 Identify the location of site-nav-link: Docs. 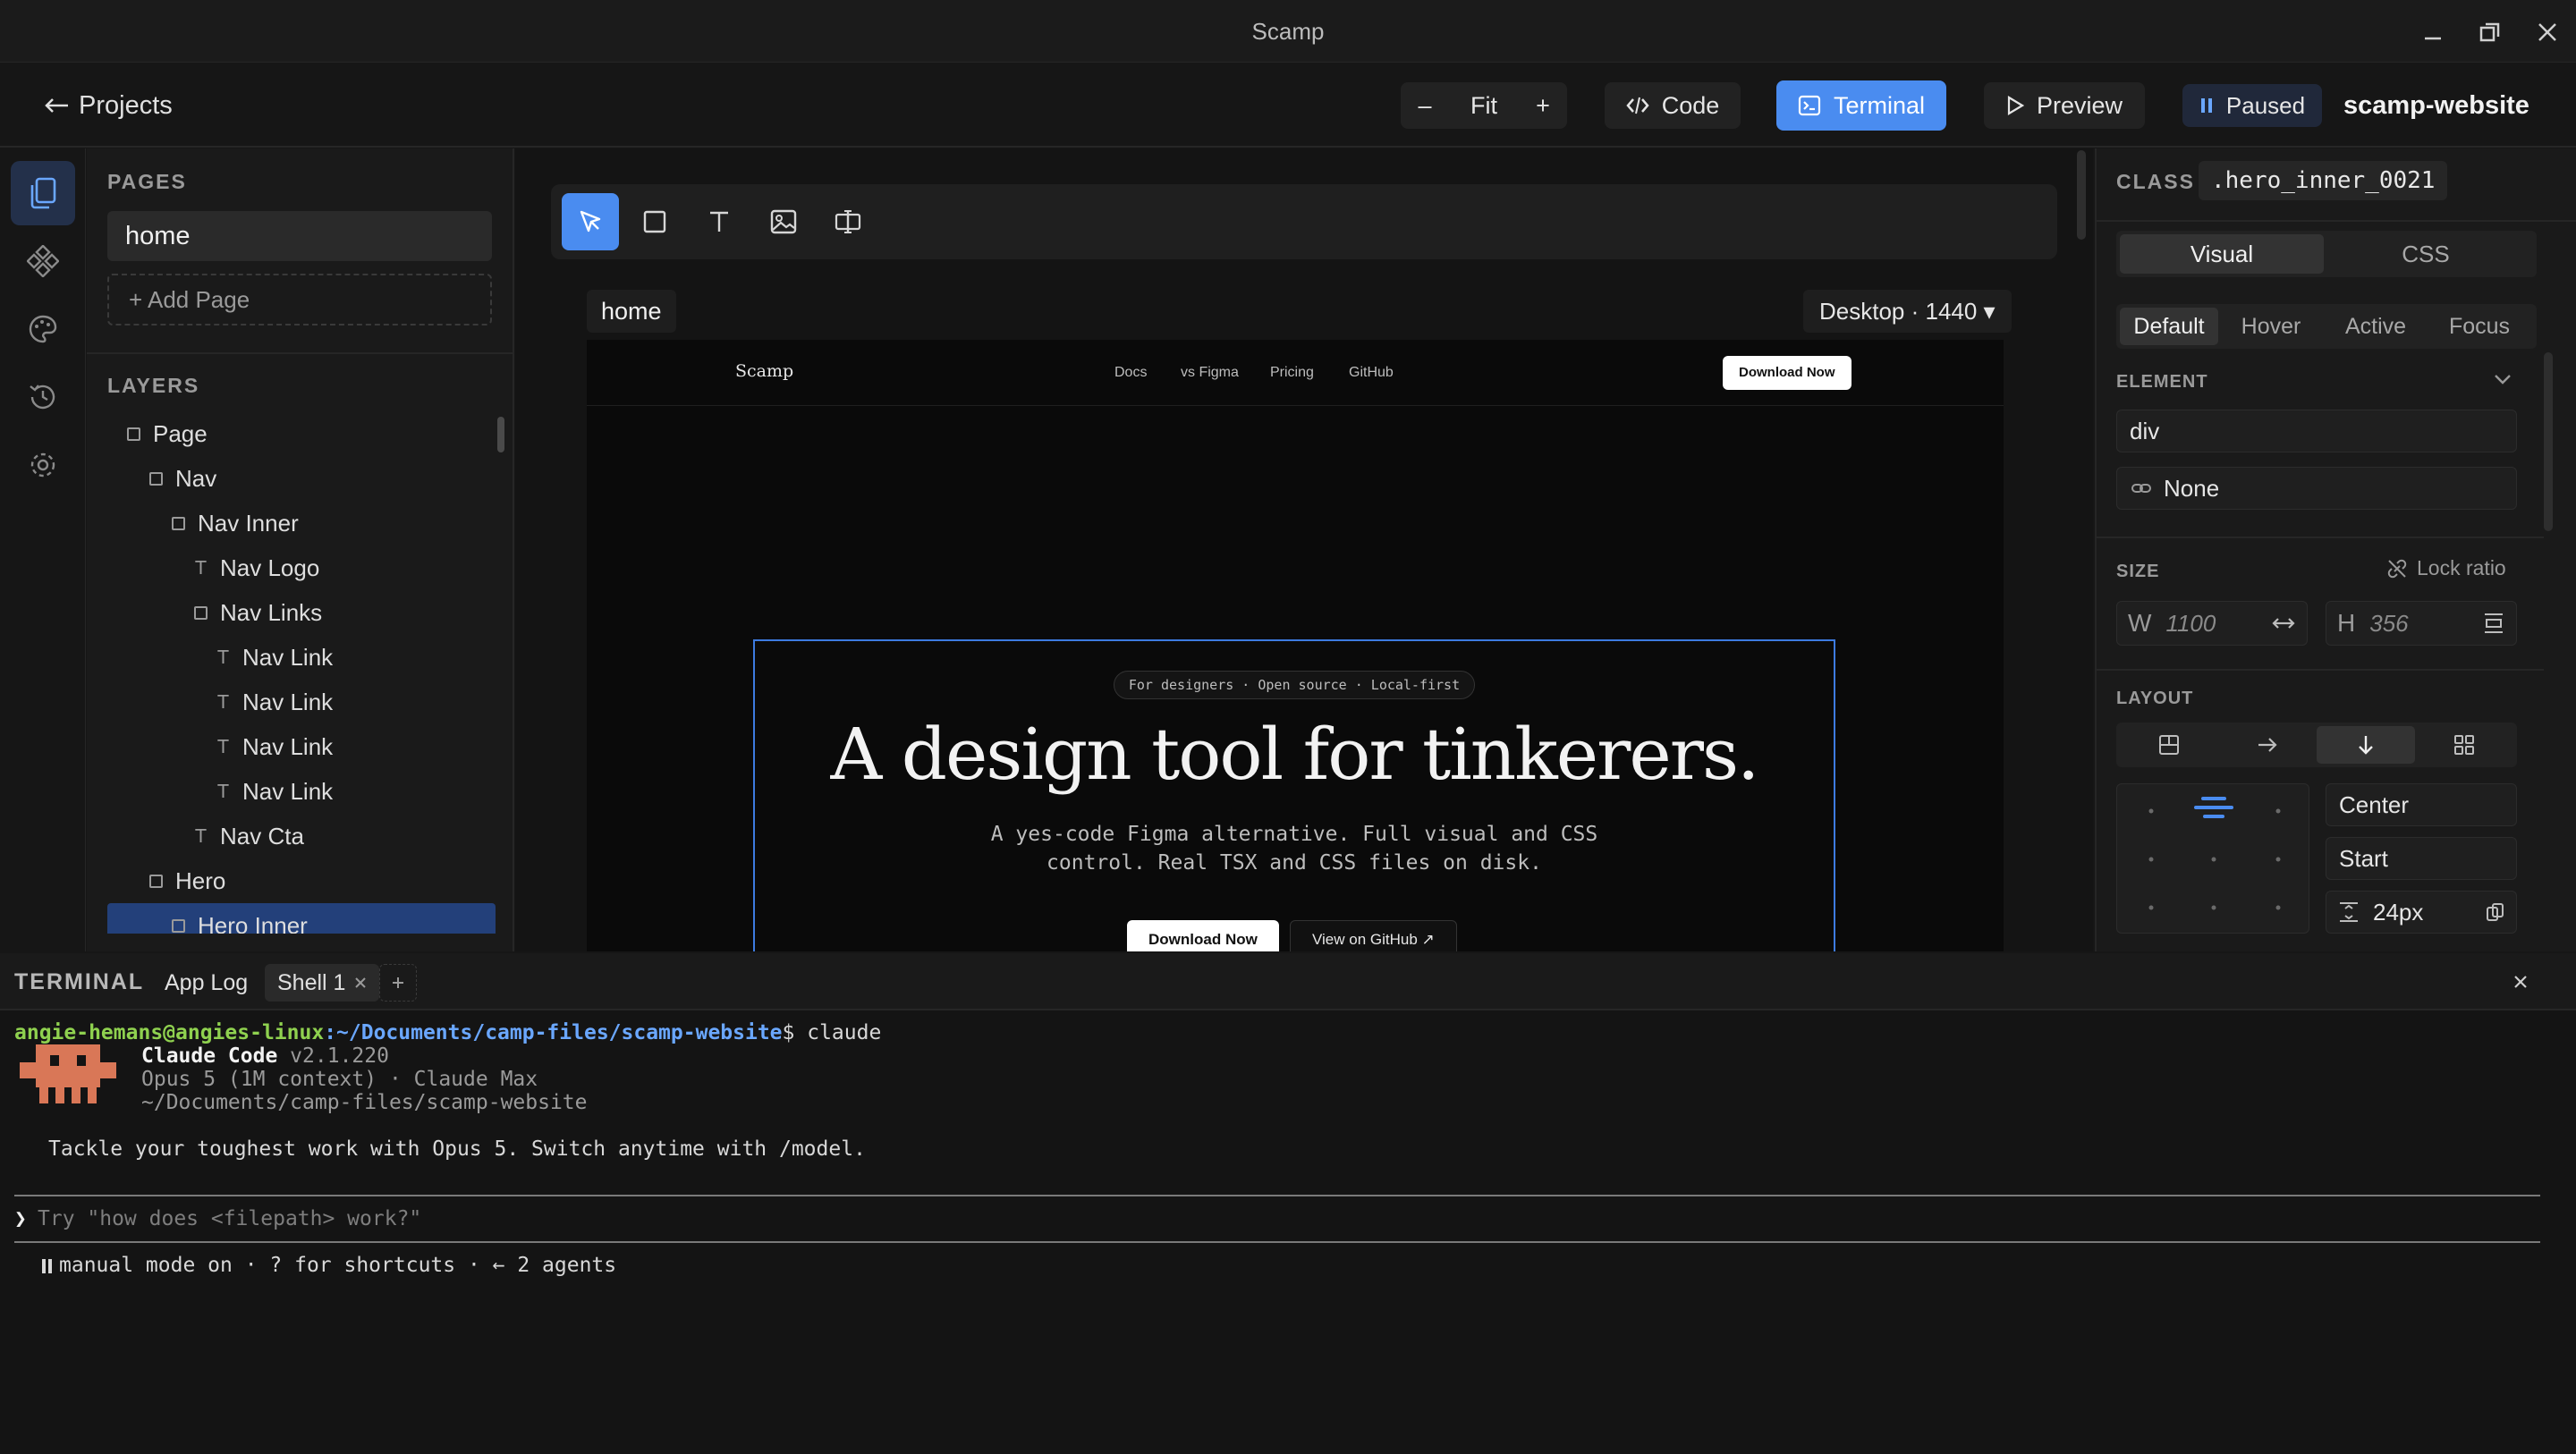
(1130, 373).